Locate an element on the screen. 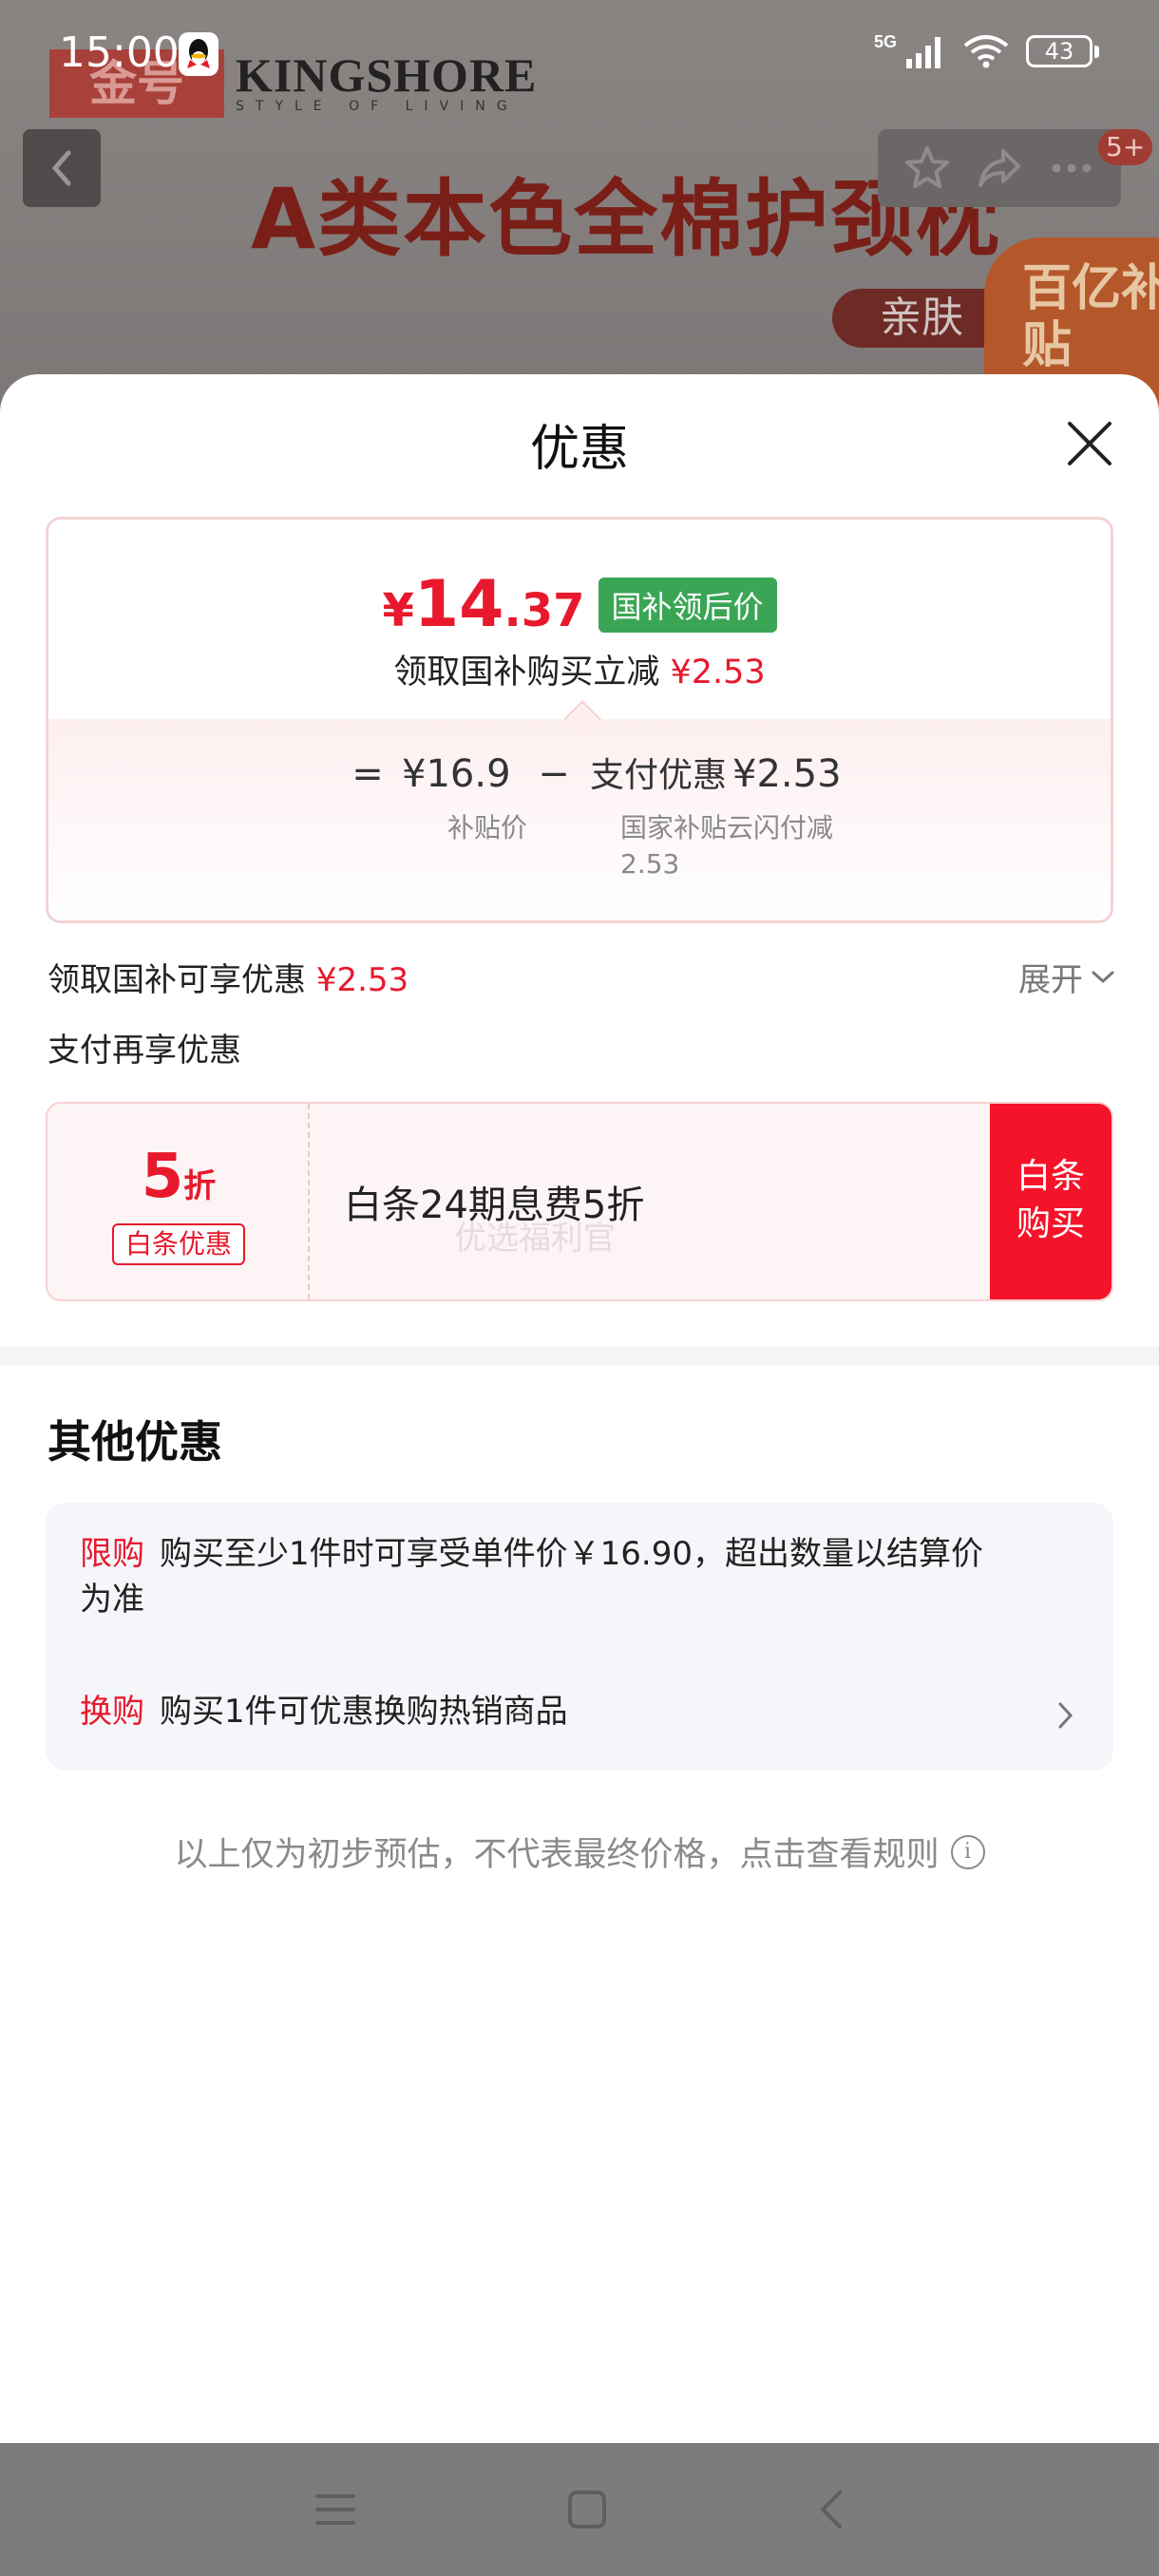 The height and width of the screenshot is (2576, 1159). minus-sign: − is located at coordinates (554, 774).